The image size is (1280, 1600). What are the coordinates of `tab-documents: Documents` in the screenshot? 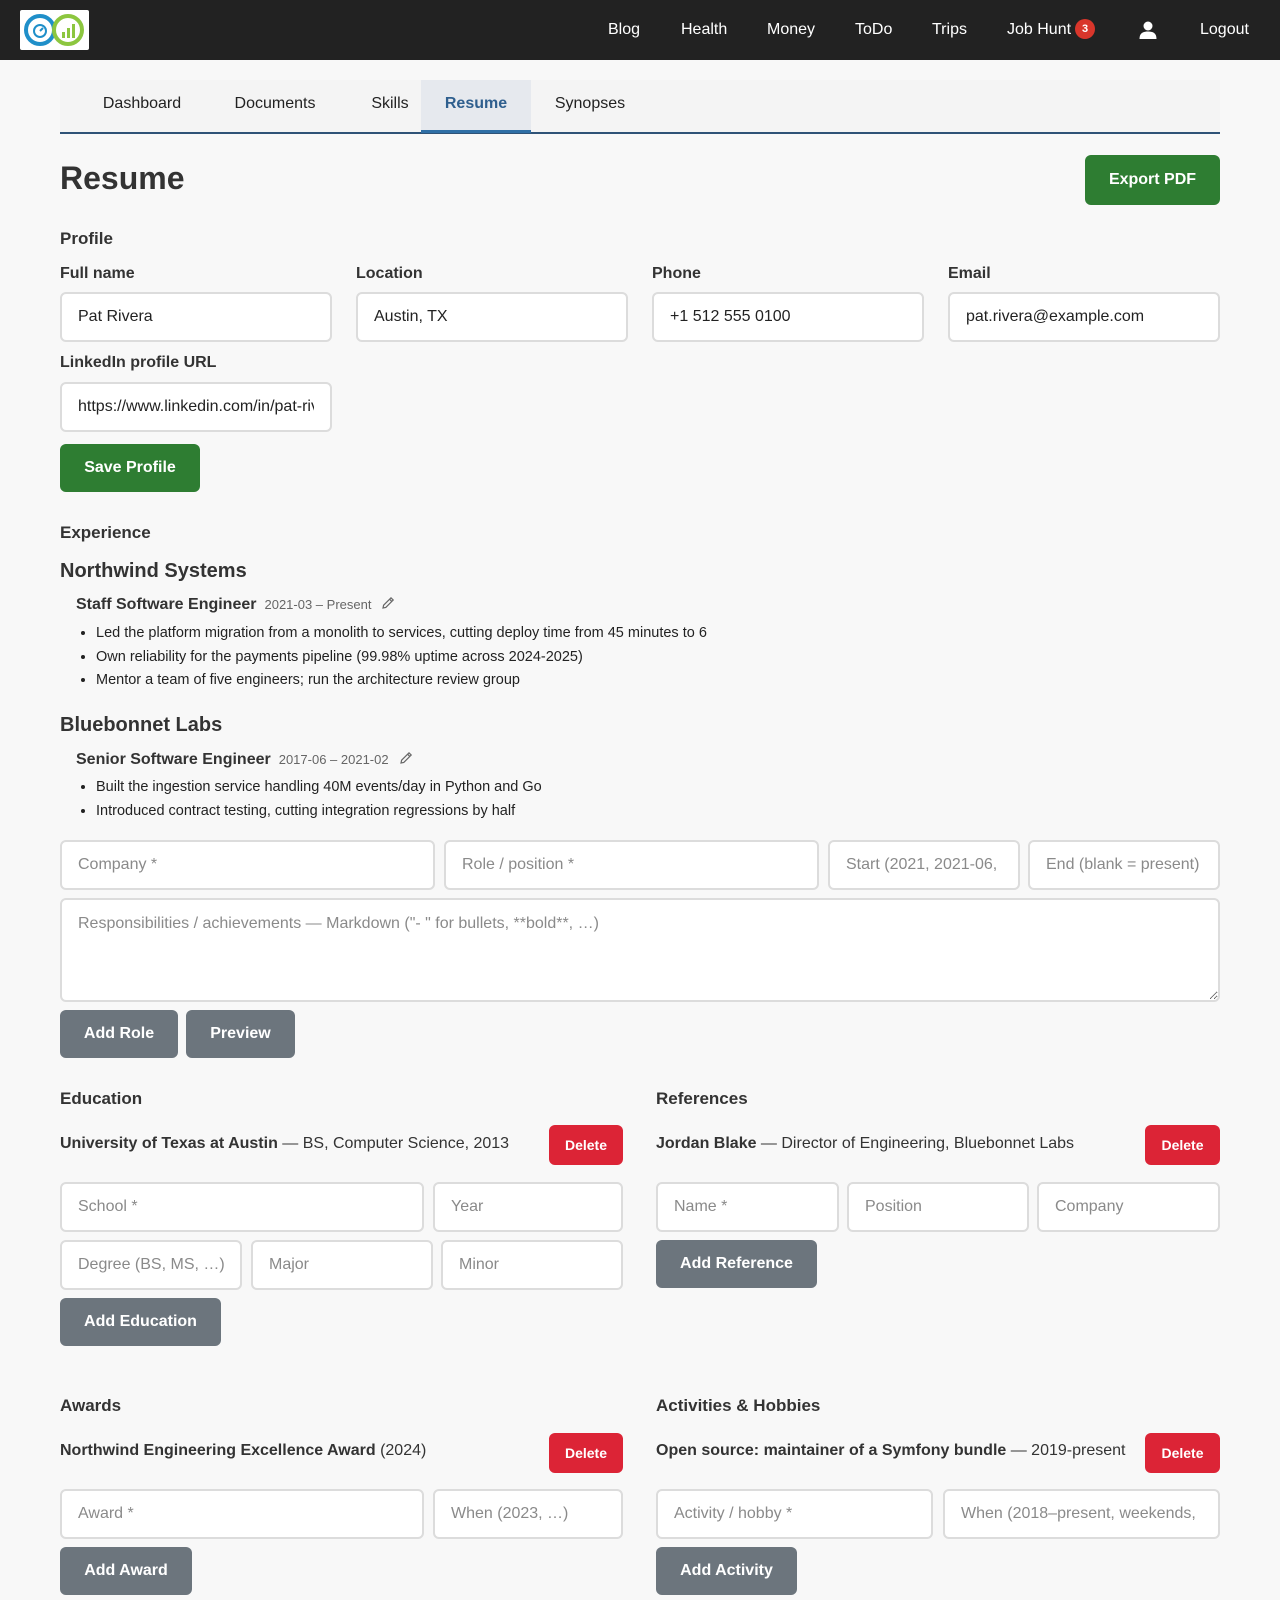 It's located at (275, 106).